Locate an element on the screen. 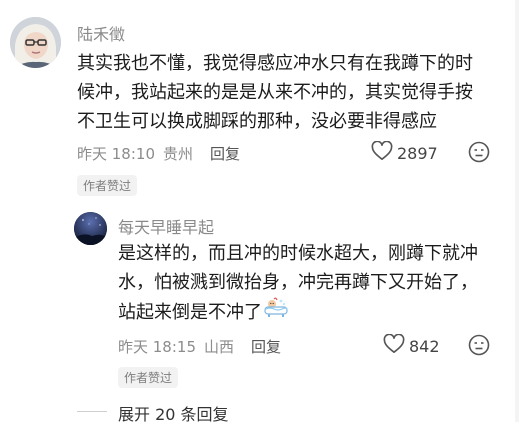  comment-line: 站起来倒是不冲了 is located at coordinates (190, 312).